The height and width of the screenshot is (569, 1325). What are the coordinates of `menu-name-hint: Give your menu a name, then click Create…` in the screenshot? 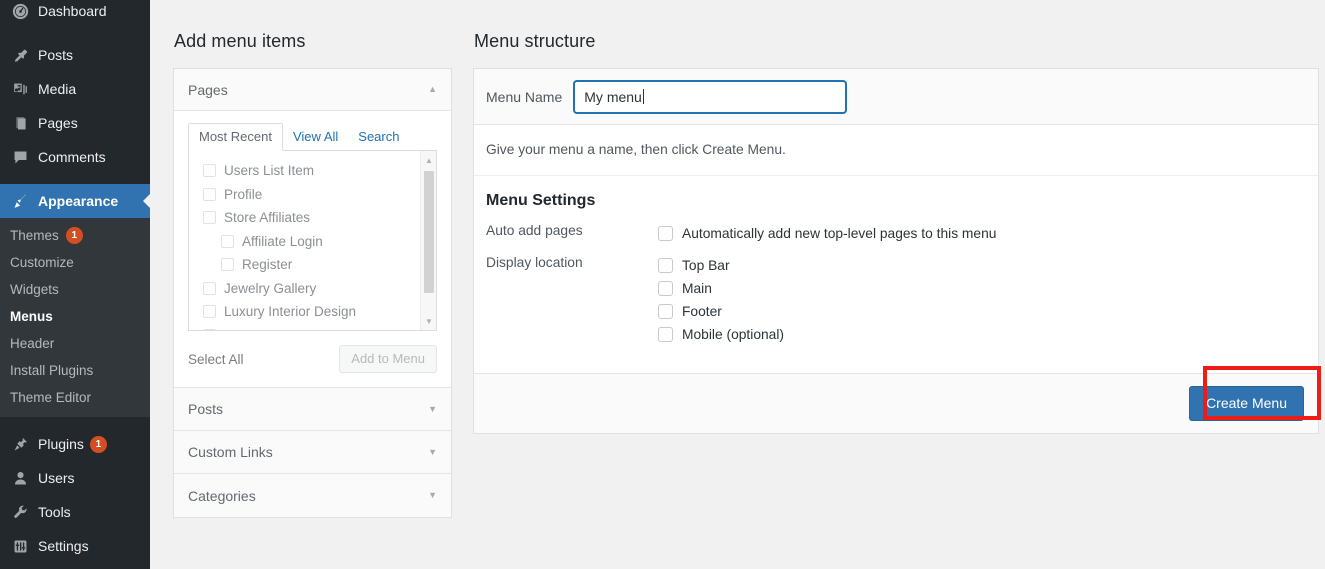 It's located at (896, 150).